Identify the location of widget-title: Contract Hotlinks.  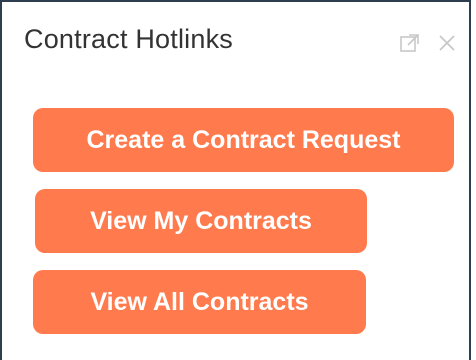
(128, 39).